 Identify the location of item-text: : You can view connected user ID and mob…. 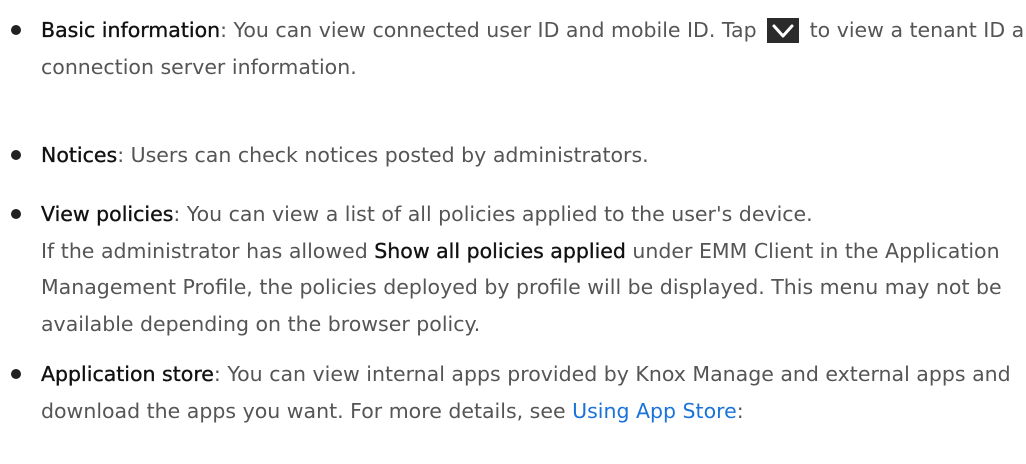
(492, 30).